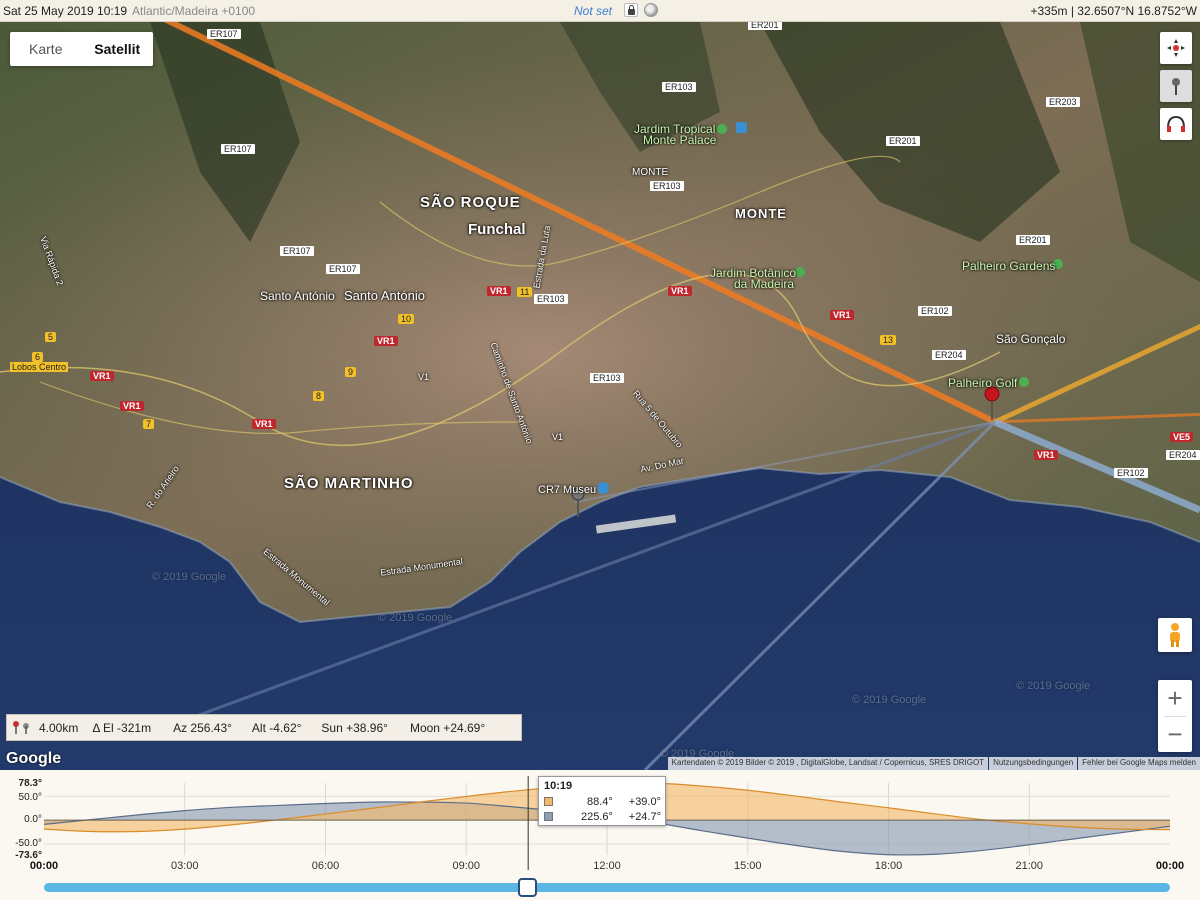  Describe the element at coordinates (118, 49) in the screenshot. I see `map-type-satellit: Satellit` at that location.